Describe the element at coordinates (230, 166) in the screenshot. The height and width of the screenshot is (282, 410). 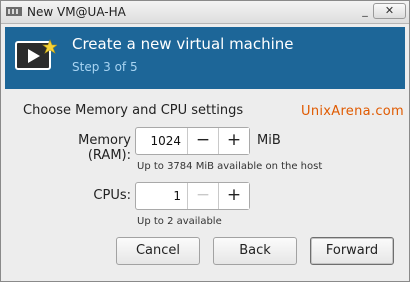
I see `memory-hint: Up to 3784 MiB available on the host` at that location.